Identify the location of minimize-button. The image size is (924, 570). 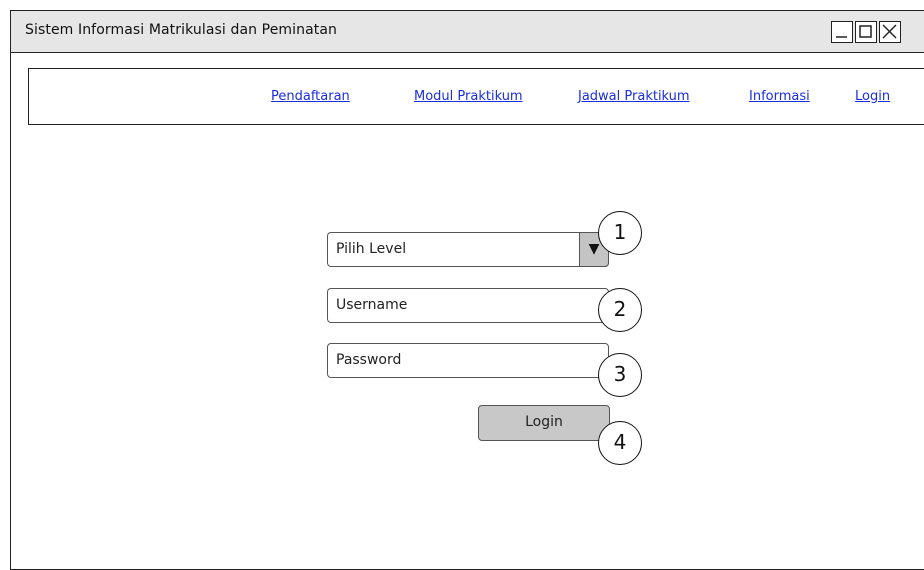
(842, 32).